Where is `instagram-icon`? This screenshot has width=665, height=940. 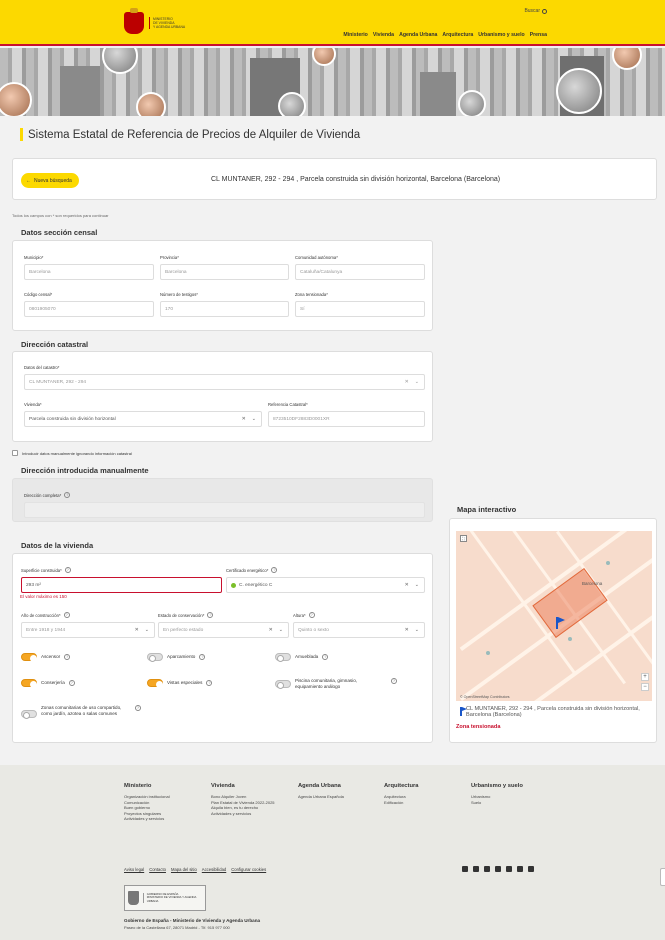
instagram-icon is located at coordinates (498, 869).